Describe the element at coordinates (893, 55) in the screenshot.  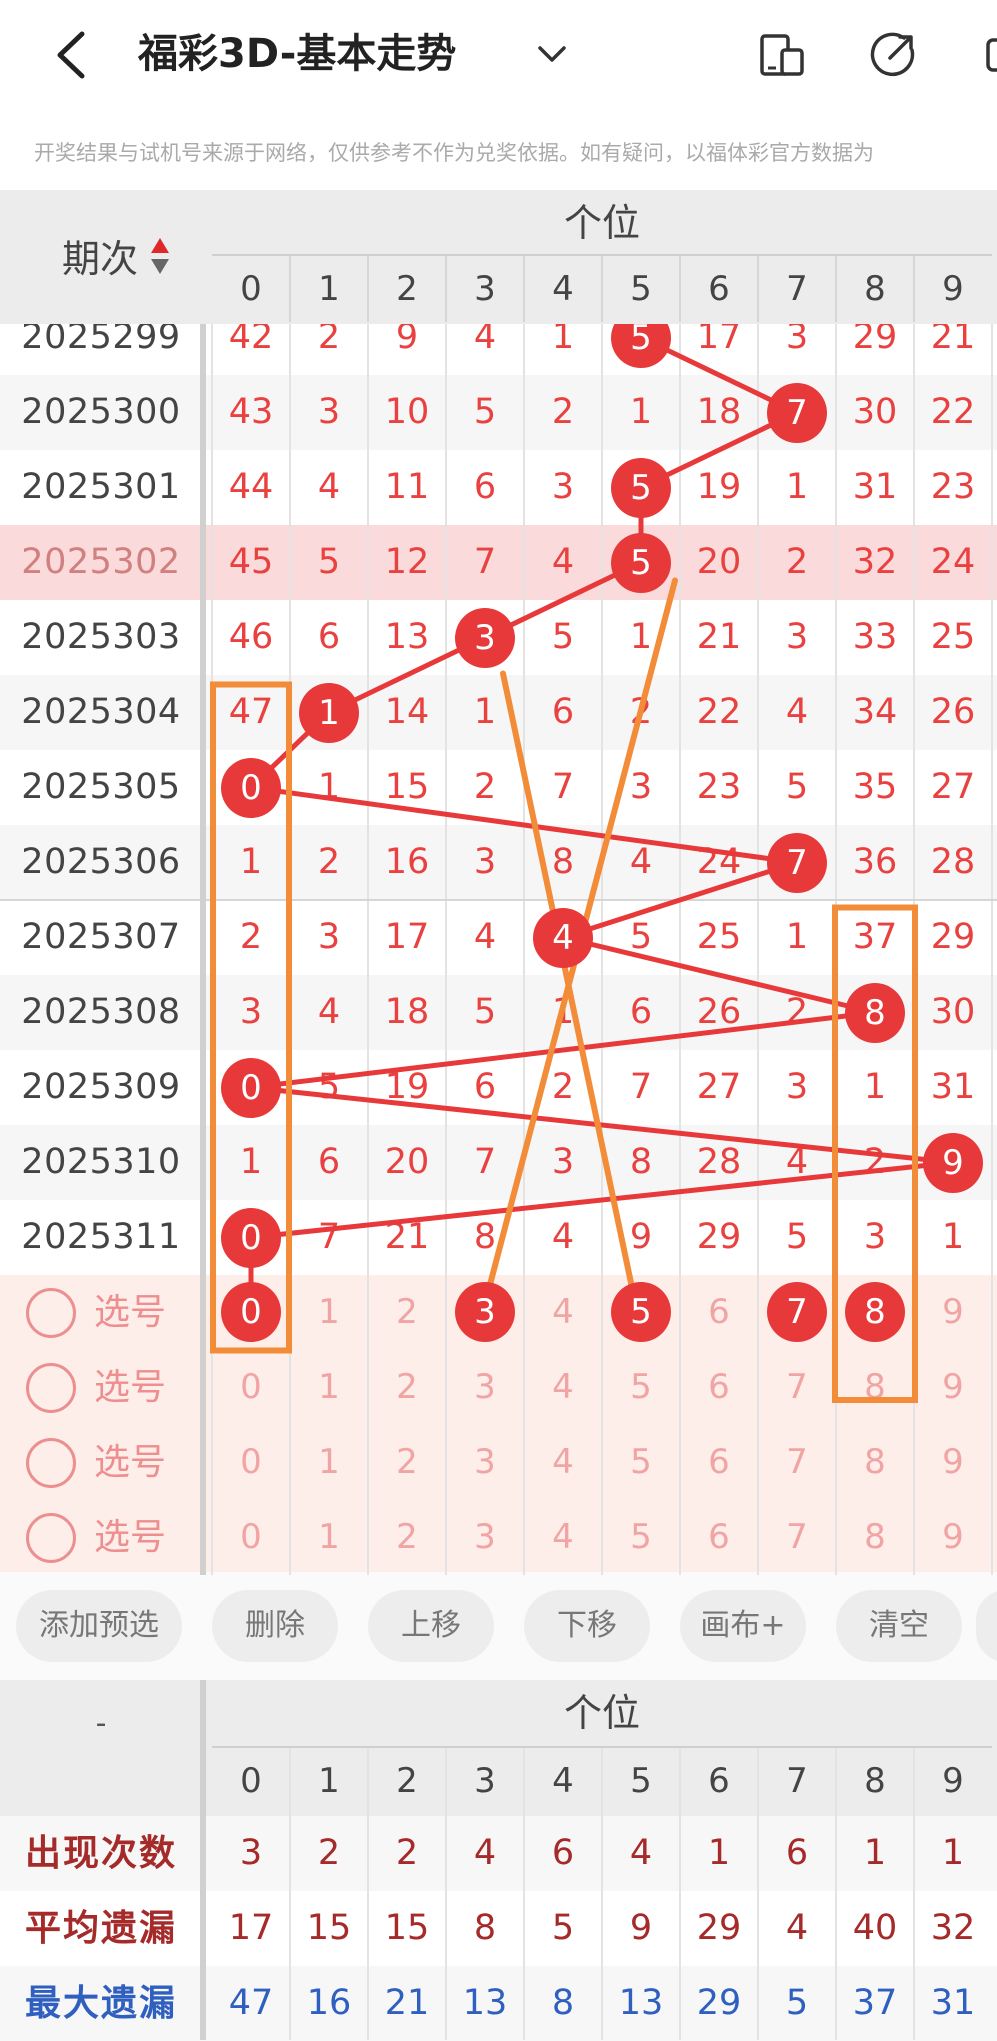
I see `share-button` at that location.